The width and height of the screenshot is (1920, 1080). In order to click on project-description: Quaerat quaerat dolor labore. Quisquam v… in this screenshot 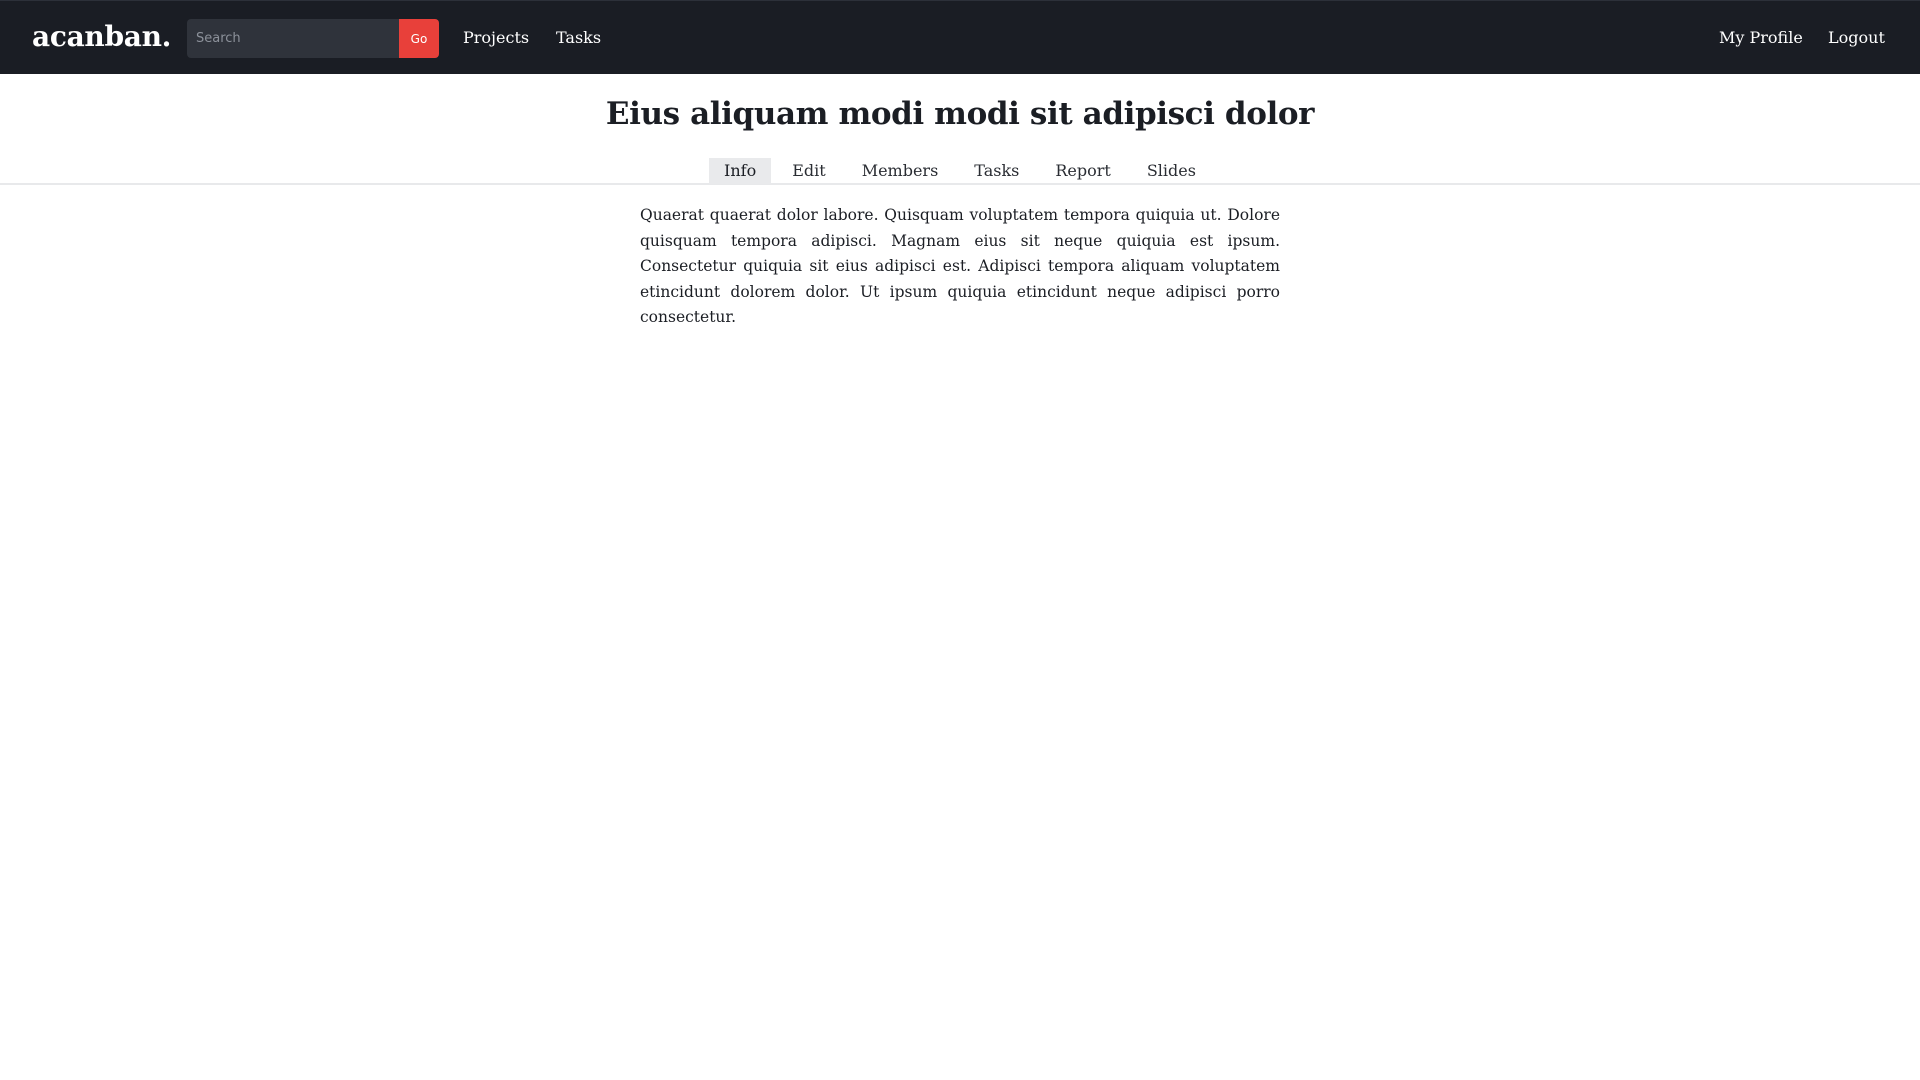, I will do `click(960, 266)`.